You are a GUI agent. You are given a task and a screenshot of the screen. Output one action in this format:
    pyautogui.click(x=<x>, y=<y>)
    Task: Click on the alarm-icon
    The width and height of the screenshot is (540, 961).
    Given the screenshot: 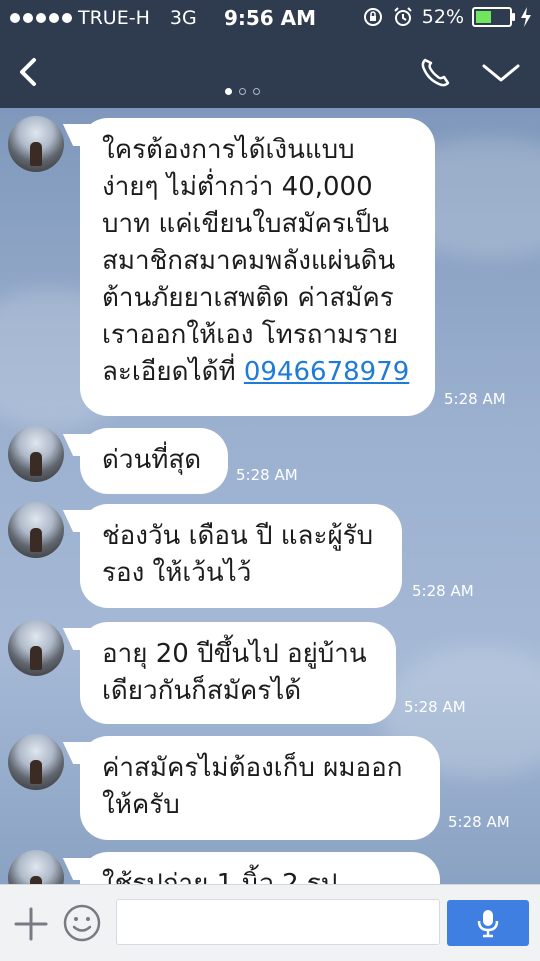 What is the action you would take?
    pyautogui.click(x=403, y=16)
    